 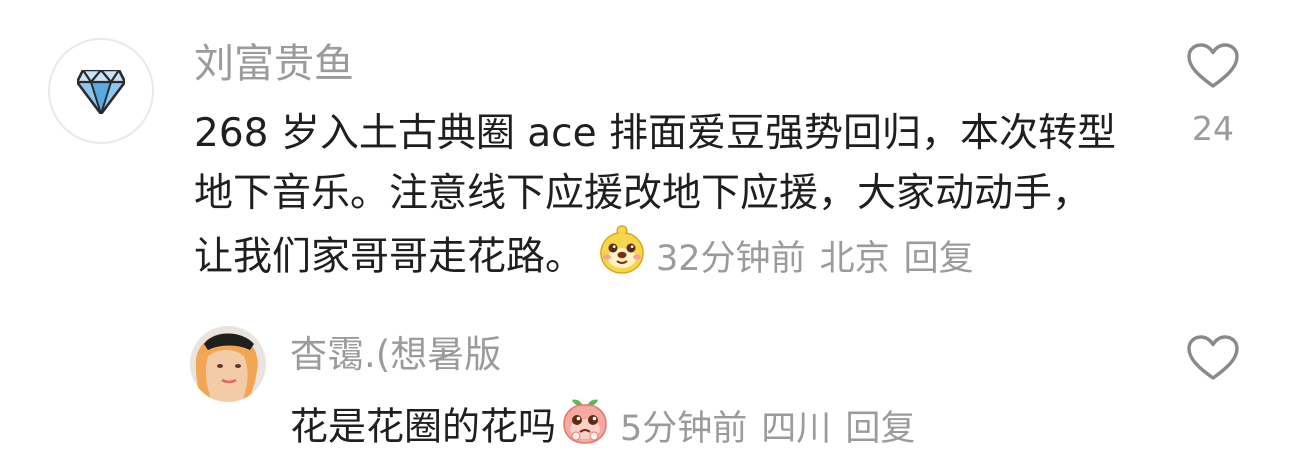 I want to click on comment-meta: 32分钟前 北京 回复, so click(x=822, y=259).